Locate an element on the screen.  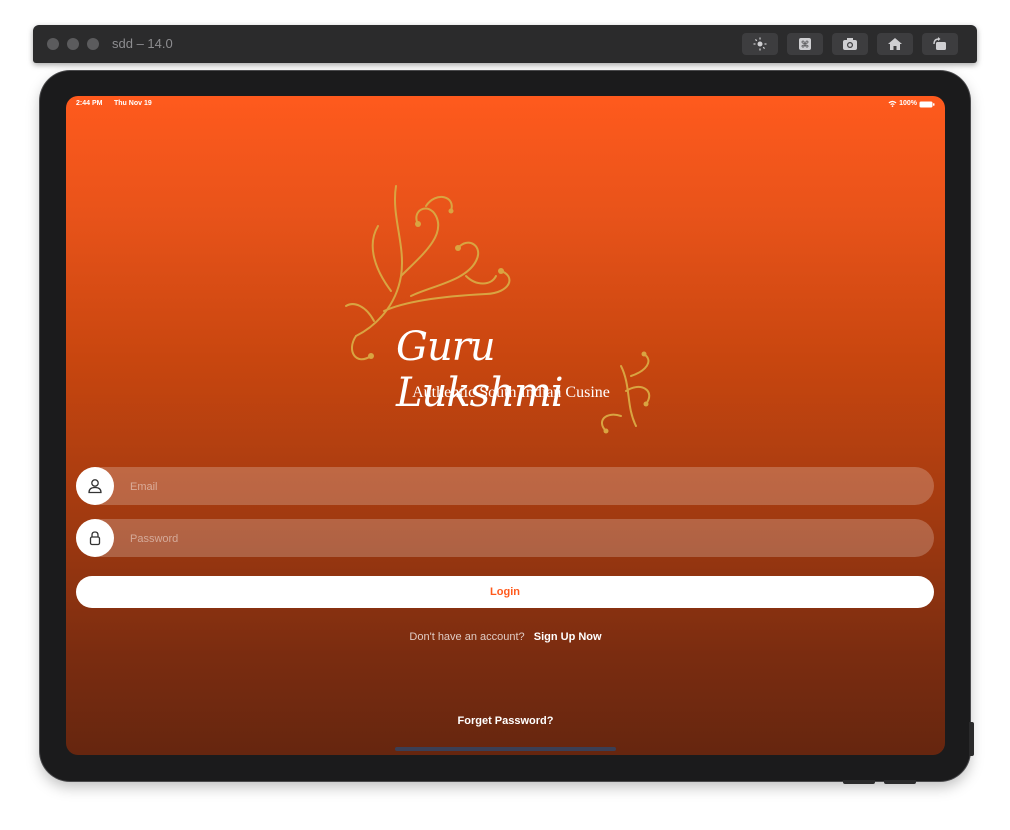
password-field-container is located at coordinates (505, 539).